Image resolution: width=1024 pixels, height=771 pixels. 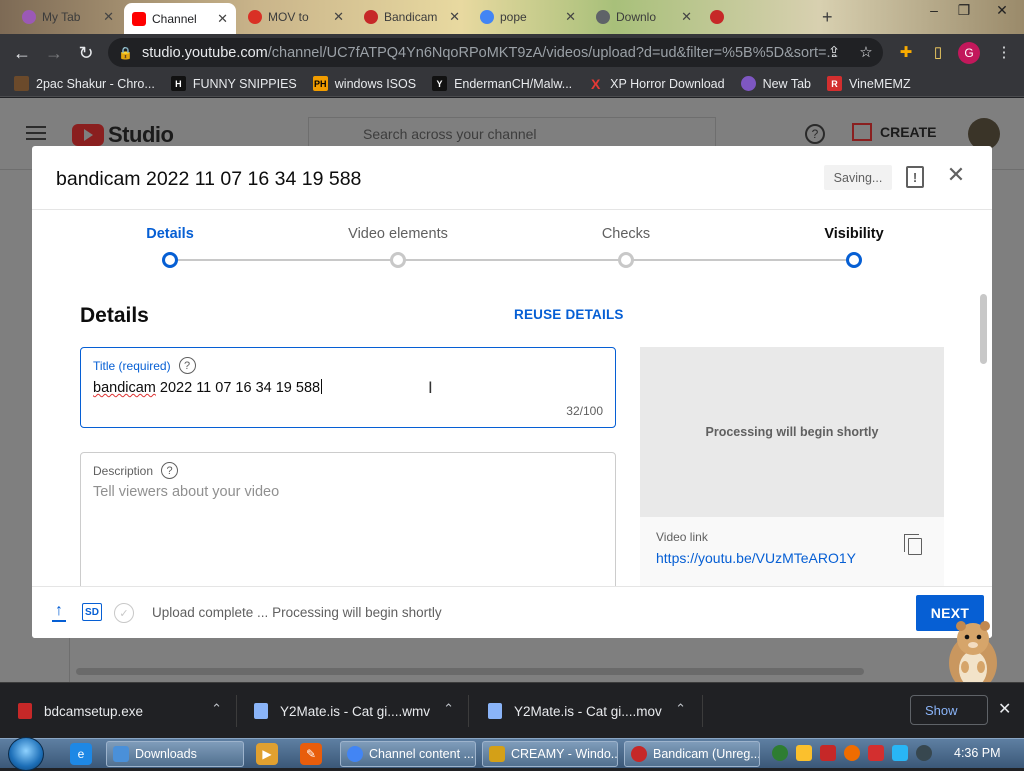 What do you see at coordinates (756, 558) in the screenshot?
I see `video-link: https://youtu.be/VUzMTeARO1Y` at bounding box center [756, 558].